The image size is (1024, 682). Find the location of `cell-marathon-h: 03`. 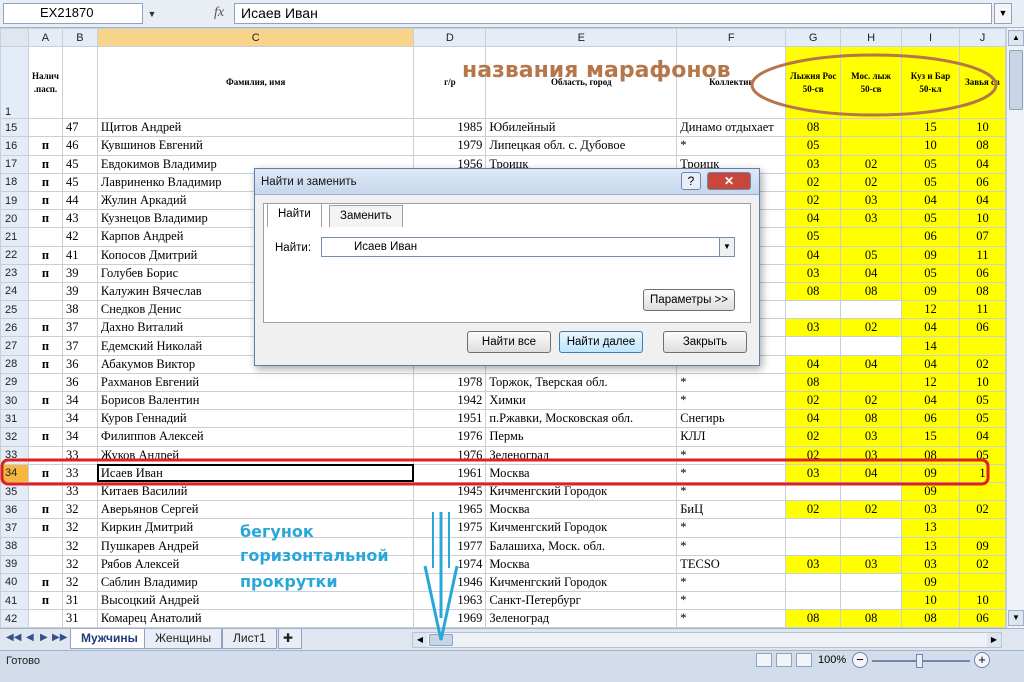

cell-marathon-h: 03 is located at coordinates (871, 219).